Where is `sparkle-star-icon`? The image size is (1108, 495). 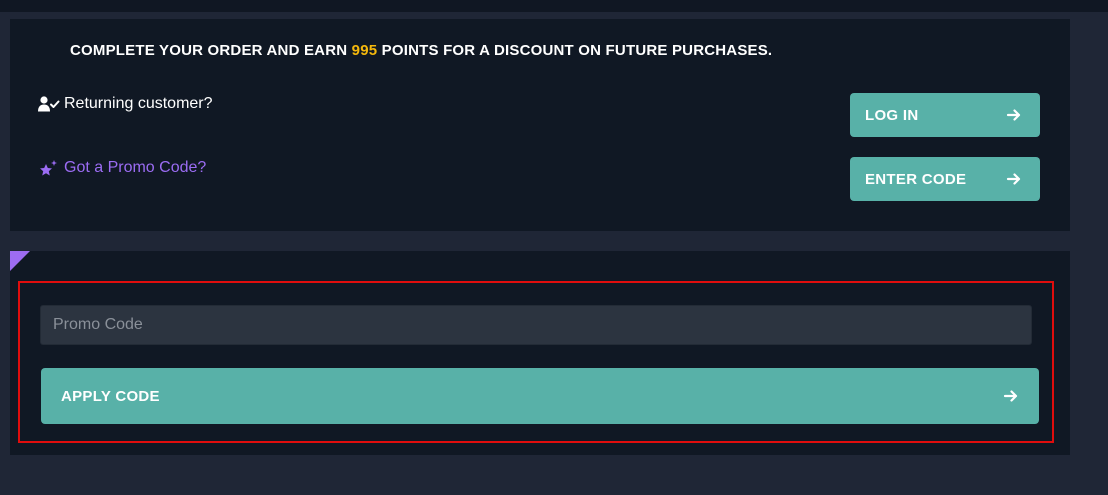 sparkle-star-icon is located at coordinates (49, 168).